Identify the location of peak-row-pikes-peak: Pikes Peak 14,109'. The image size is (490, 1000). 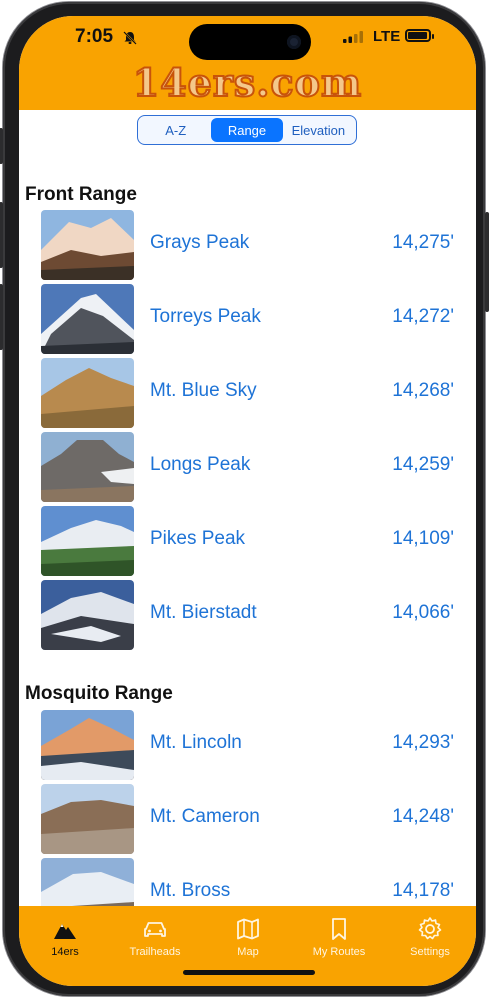
(247, 541).